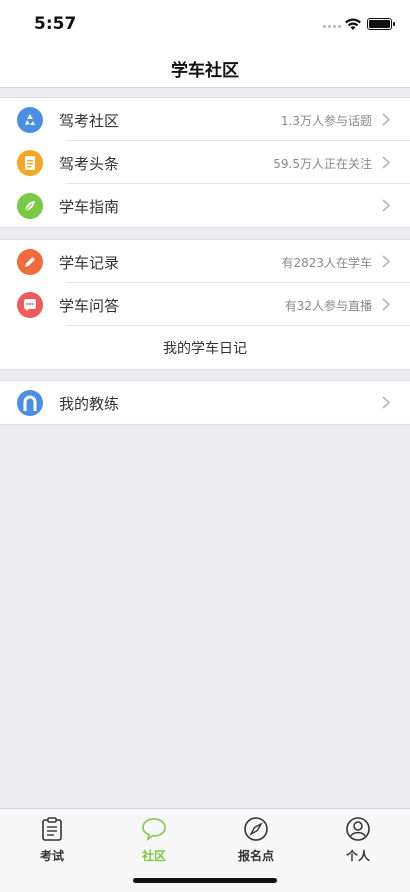  What do you see at coordinates (205, 44) in the screenshot?
I see `top-bar: 5:57 学车社区` at bounding box center [205, 44].